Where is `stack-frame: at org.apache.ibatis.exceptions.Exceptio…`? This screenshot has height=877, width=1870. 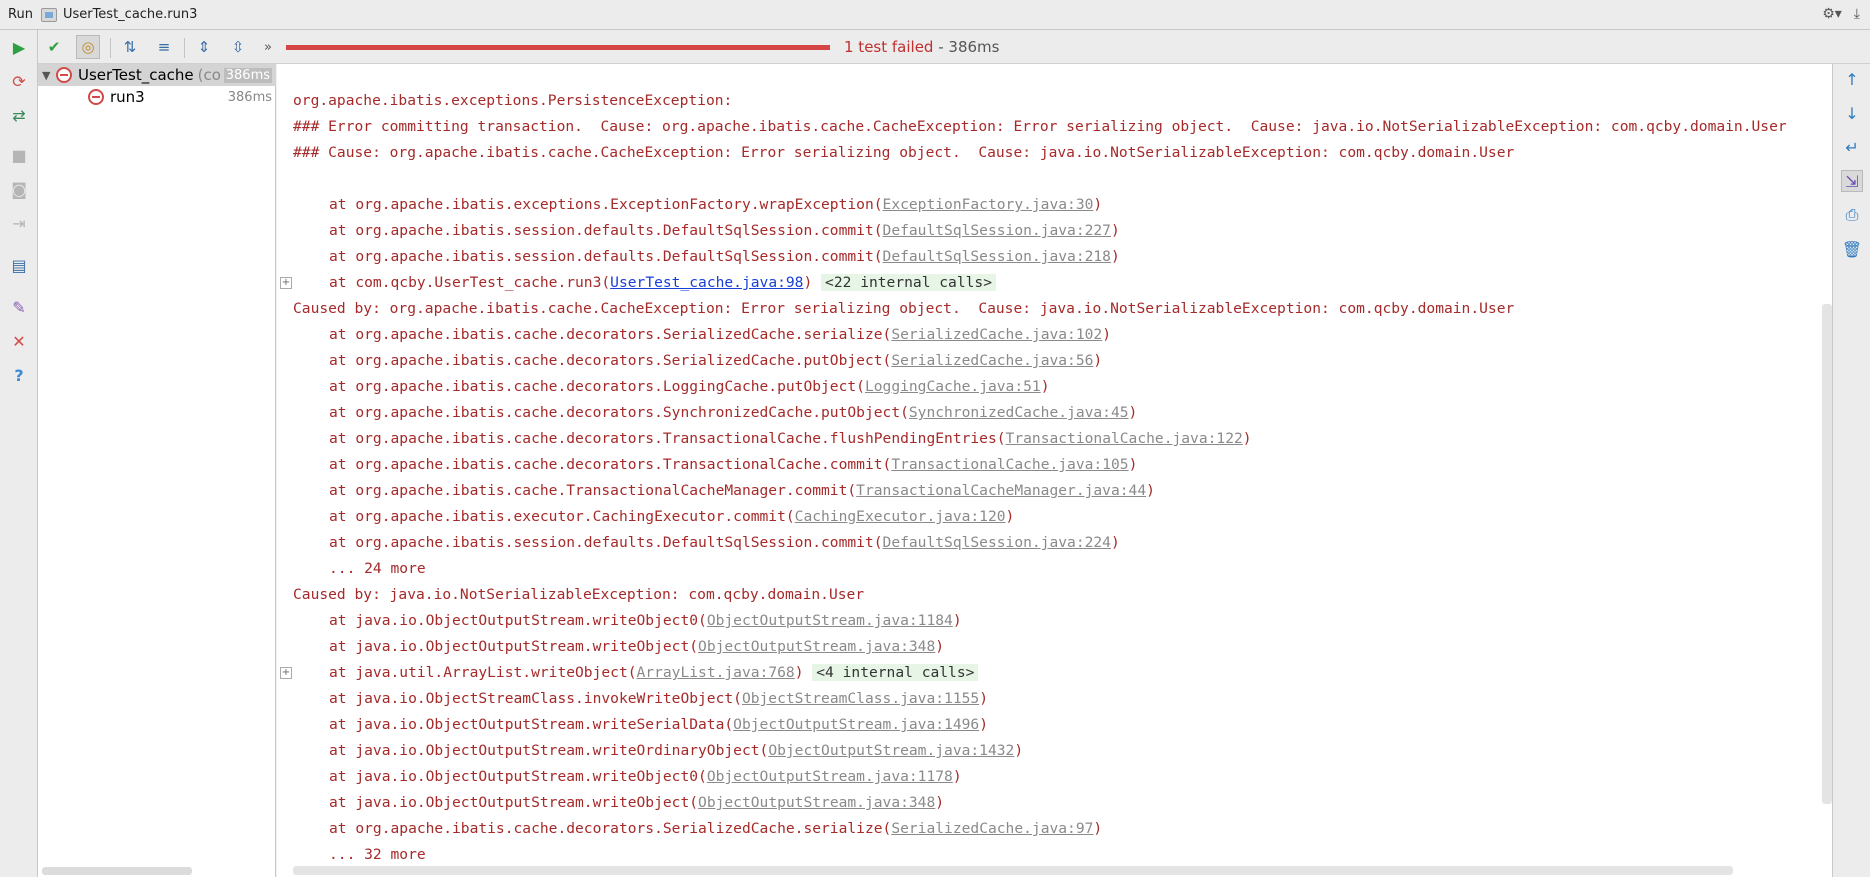
stack-frame: at org.apache.ibatis.exceptions.Exceptio… is located at coordinates (715, 205).